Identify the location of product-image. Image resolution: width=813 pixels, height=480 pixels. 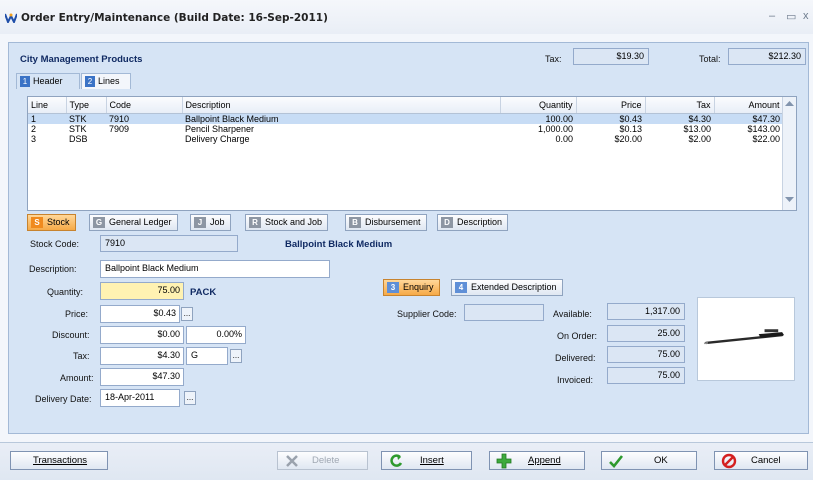
(746, 339).